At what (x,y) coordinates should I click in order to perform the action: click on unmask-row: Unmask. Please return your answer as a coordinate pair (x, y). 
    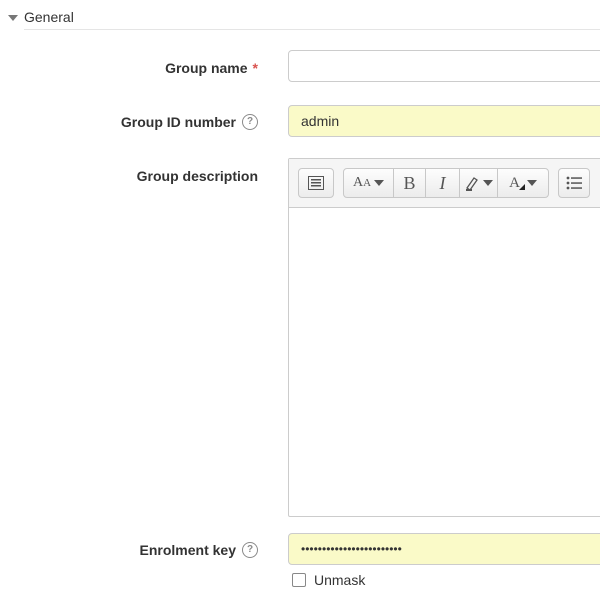
    Looking at the image, I should click on (328, 580).